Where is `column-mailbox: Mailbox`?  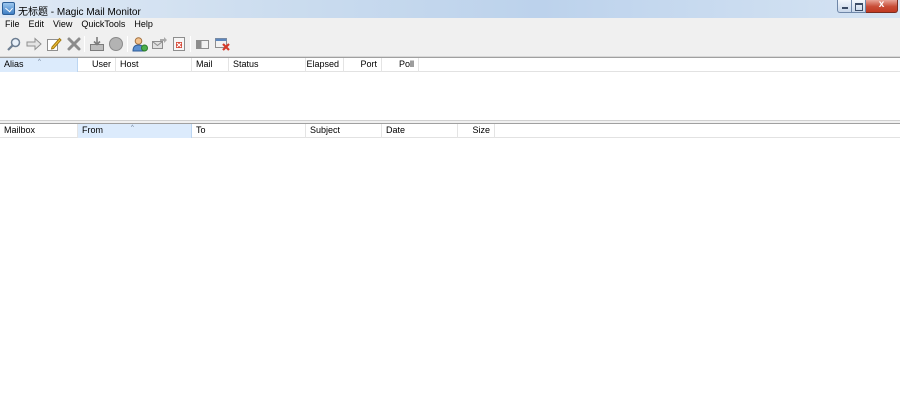 column-mailbox: Mailbox is located at coordinates (39, 131).